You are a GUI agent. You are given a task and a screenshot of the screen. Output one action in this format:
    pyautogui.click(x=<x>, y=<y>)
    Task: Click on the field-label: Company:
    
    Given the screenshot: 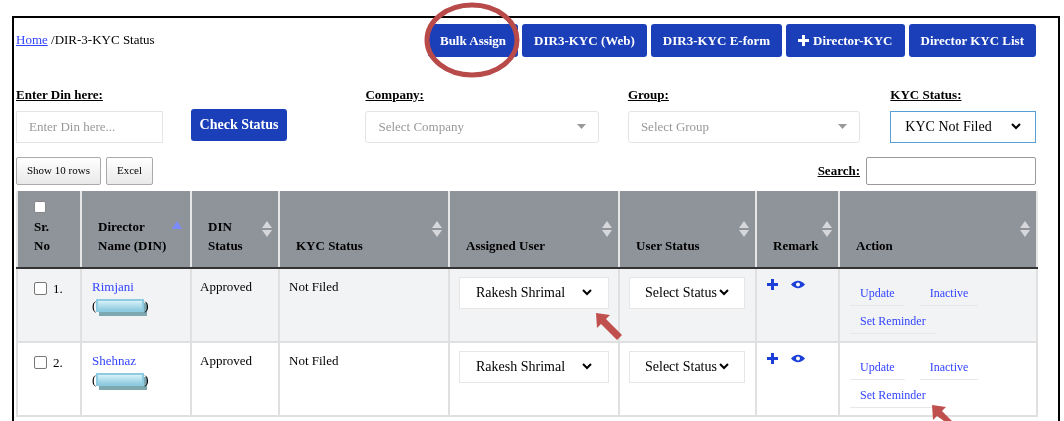 What is the action you would take?
    pyautogui.click(x=395, y=95)
    